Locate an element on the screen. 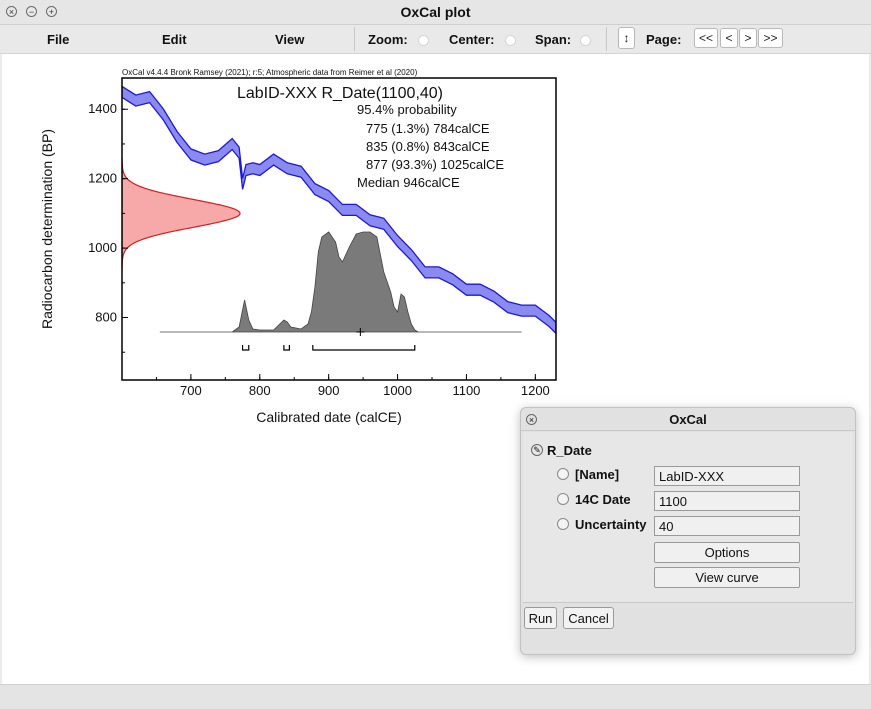 The image size is (871, 709). center-radio is located at coordinates (510, 40).